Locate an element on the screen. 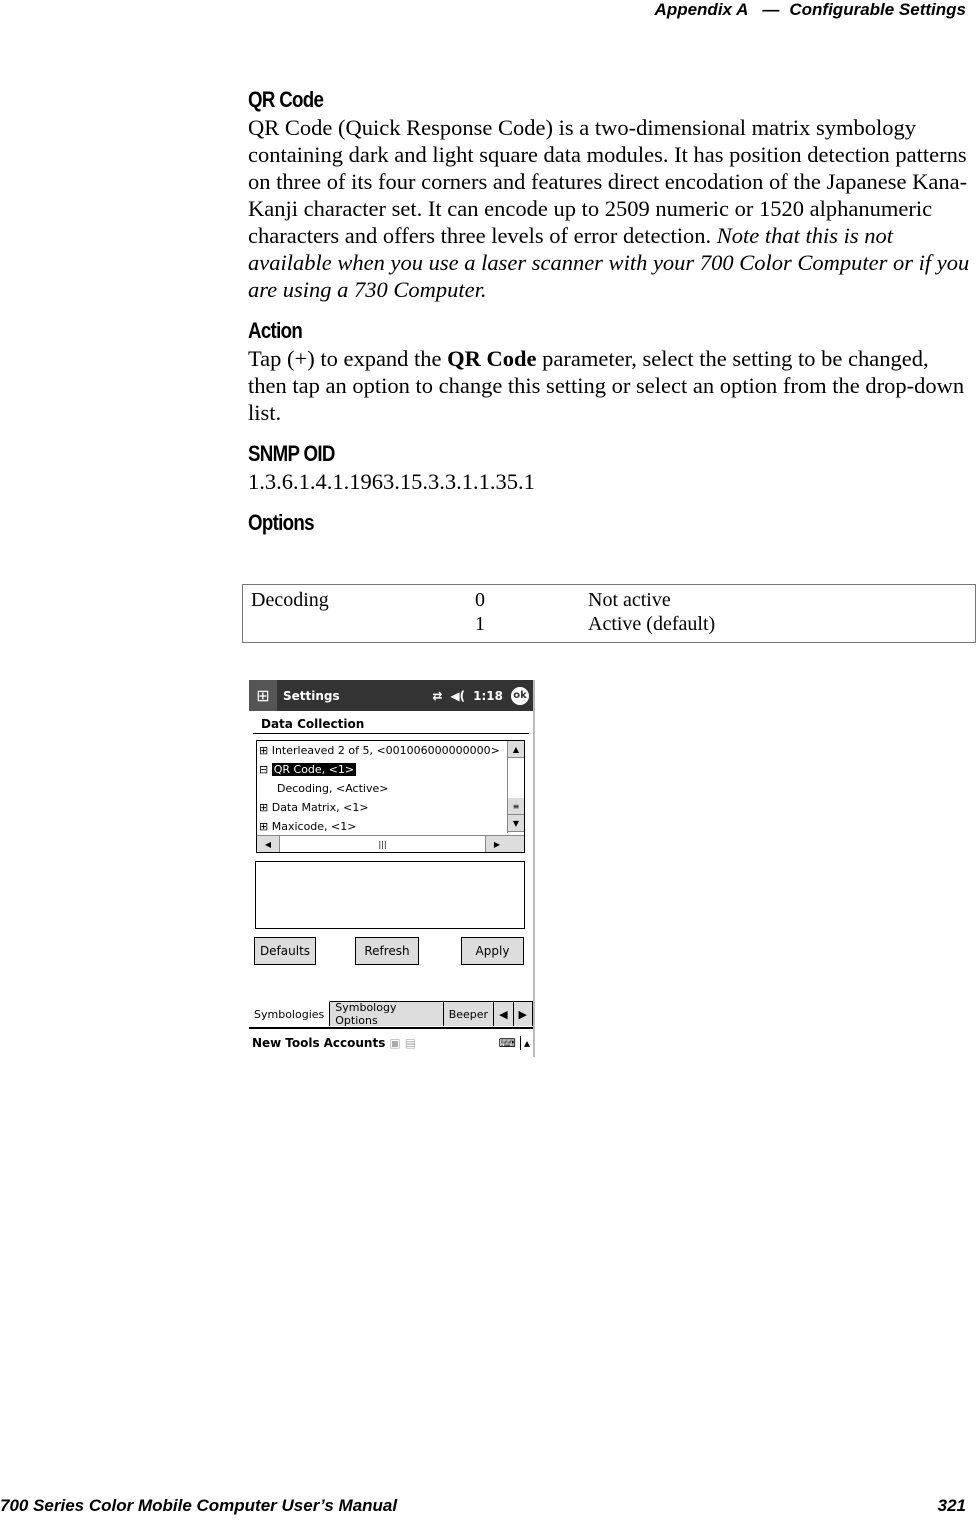 Image resolution: width=976 pixels, height=1521 pixels. tab-symbology-options: Symbology Options is located at coordinates (387, 1014).